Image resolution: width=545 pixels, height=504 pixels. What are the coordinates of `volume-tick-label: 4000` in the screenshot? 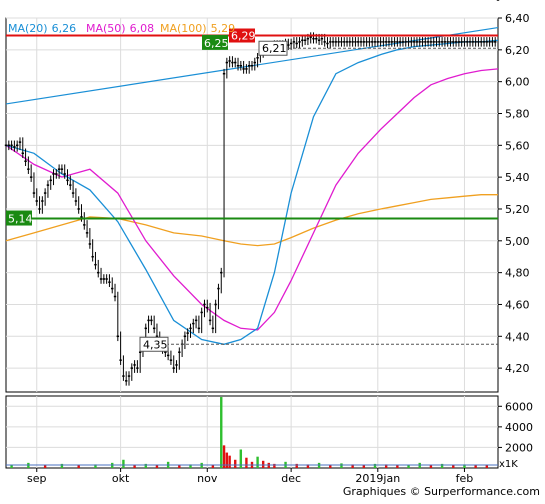 It's located at (519, 427).